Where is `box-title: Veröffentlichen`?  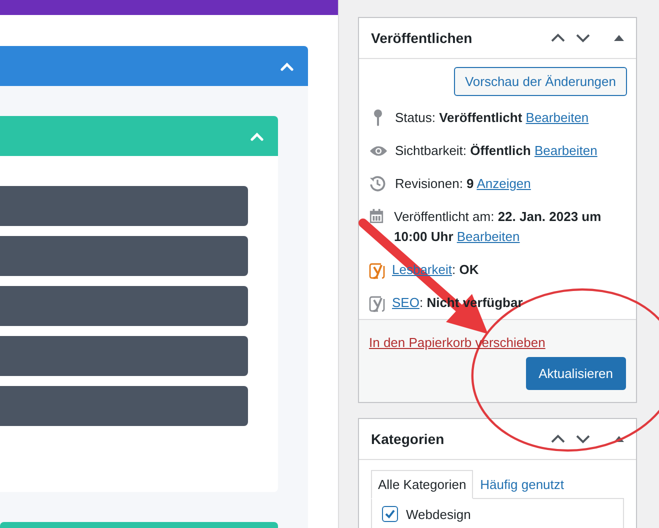
box-title: Veröffentlichen is located at coordinates (421, 38).